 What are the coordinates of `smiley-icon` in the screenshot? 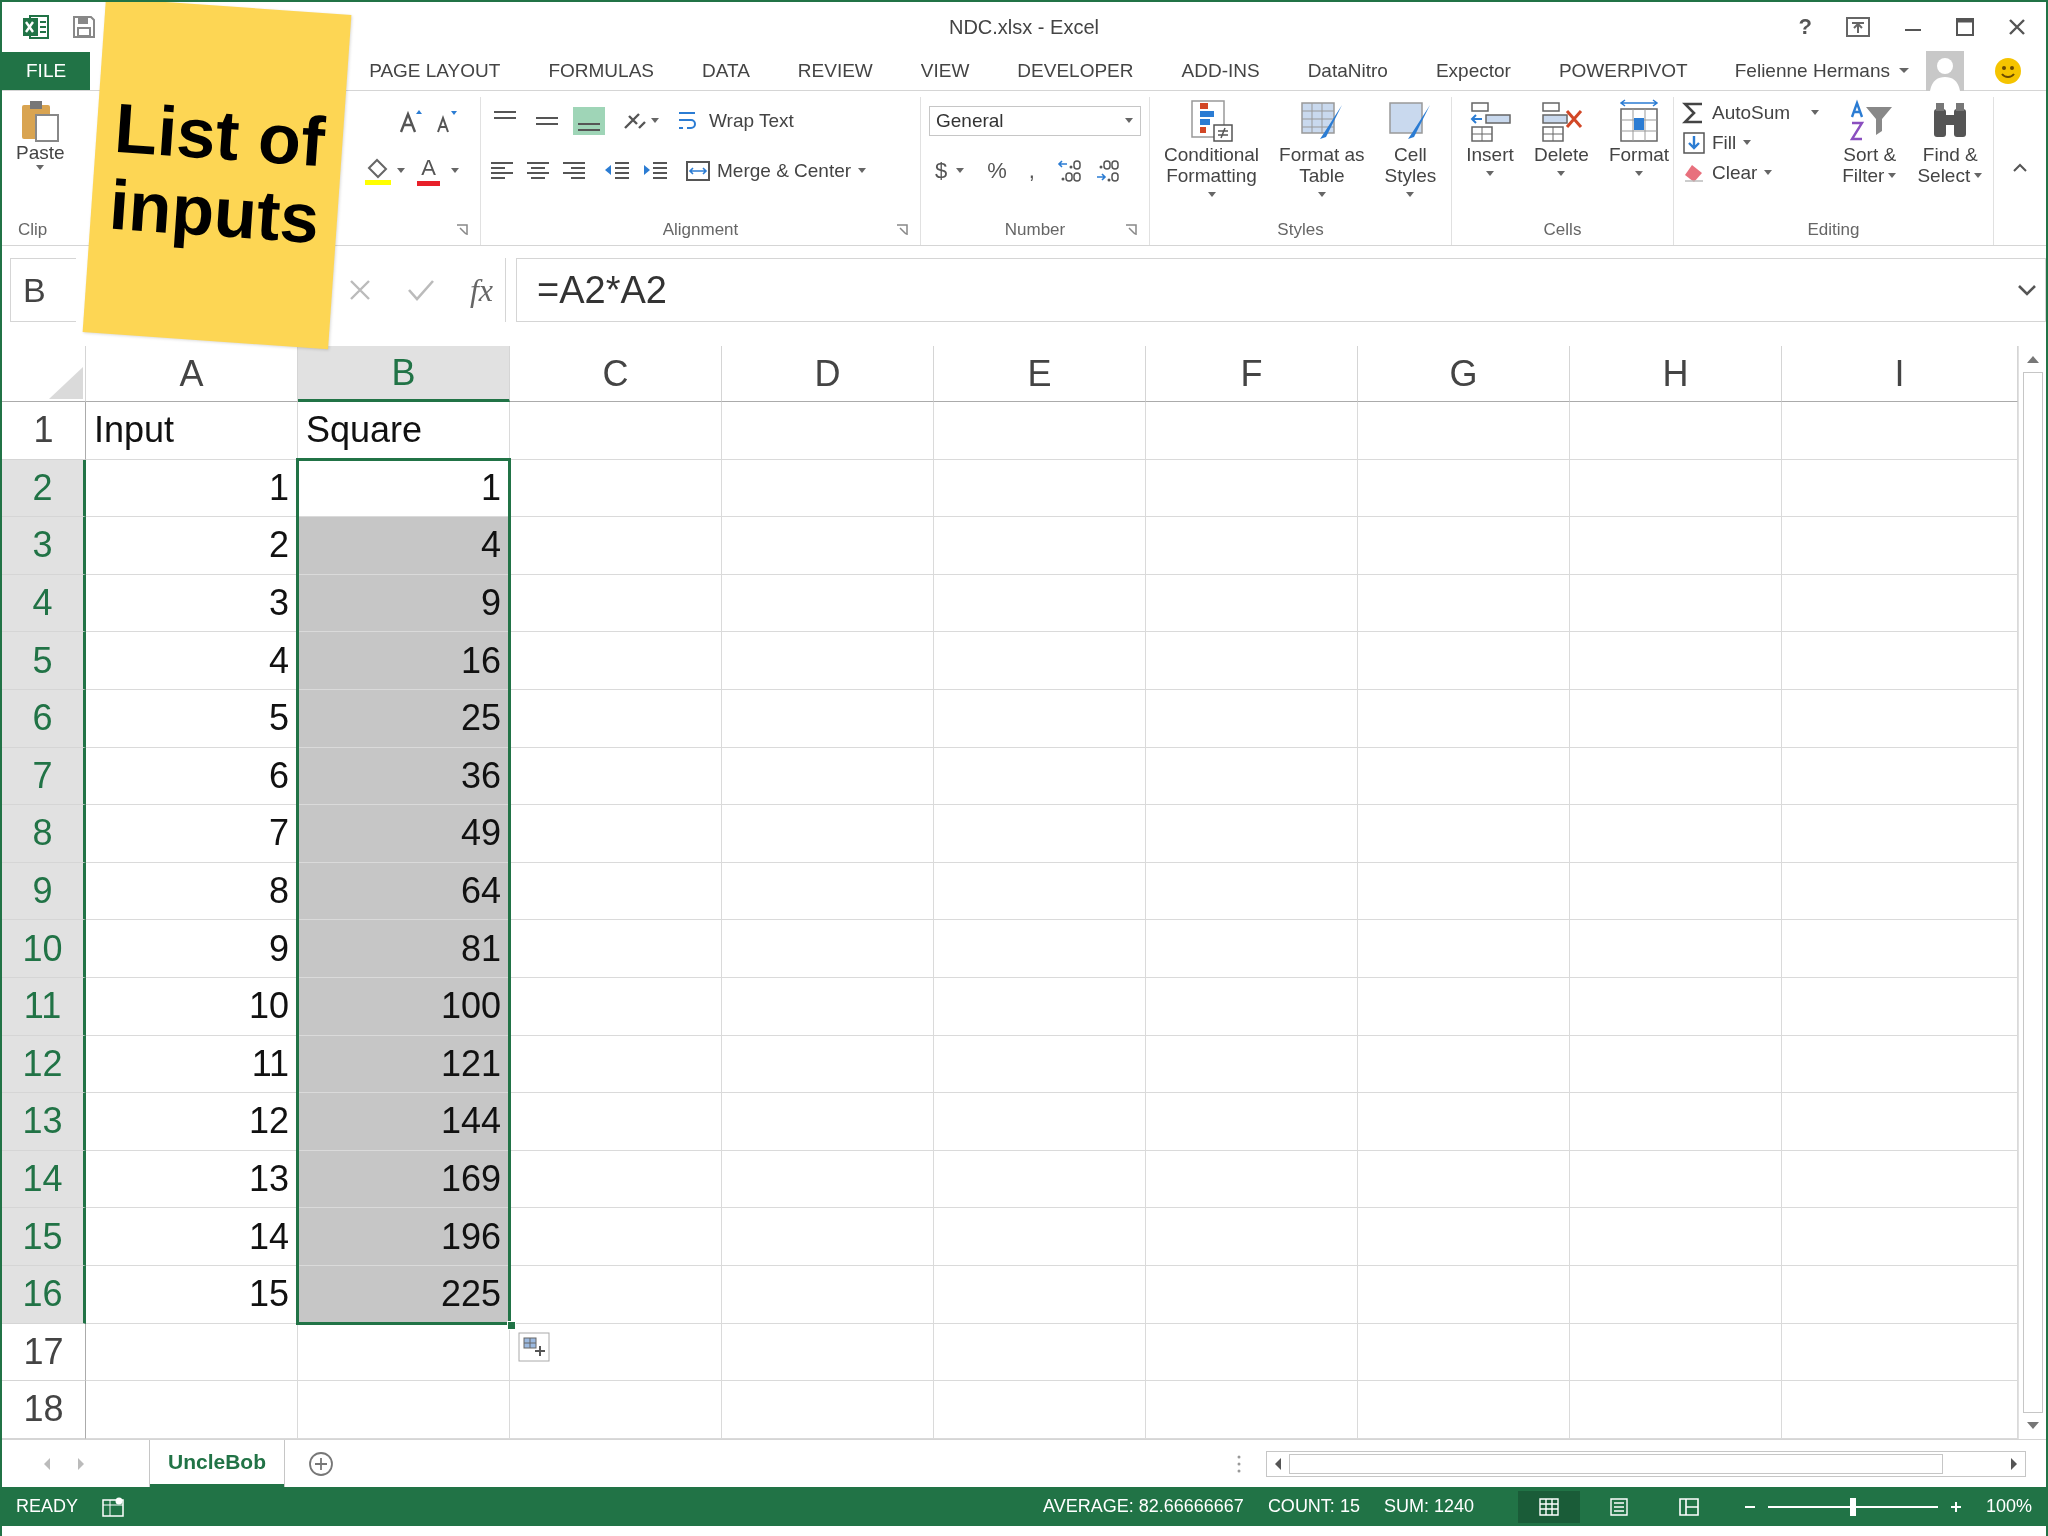 It's located at (2008, 71).